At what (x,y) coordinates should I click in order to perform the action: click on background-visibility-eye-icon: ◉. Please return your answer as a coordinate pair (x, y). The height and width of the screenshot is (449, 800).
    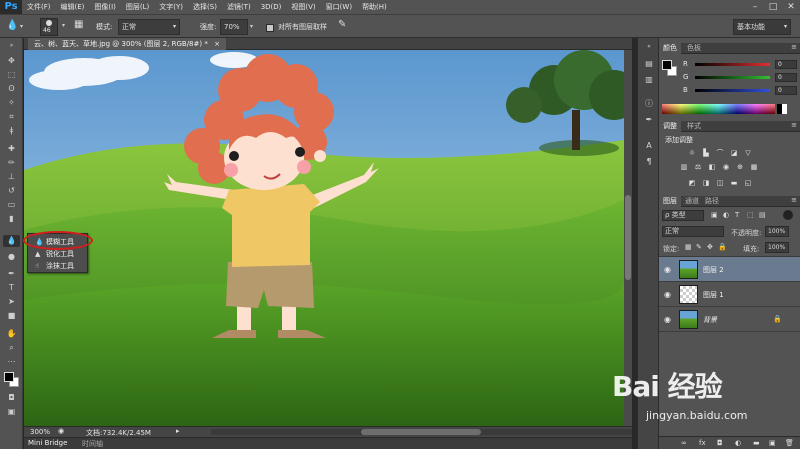
    Looking at the image, I should click on (667, 319).